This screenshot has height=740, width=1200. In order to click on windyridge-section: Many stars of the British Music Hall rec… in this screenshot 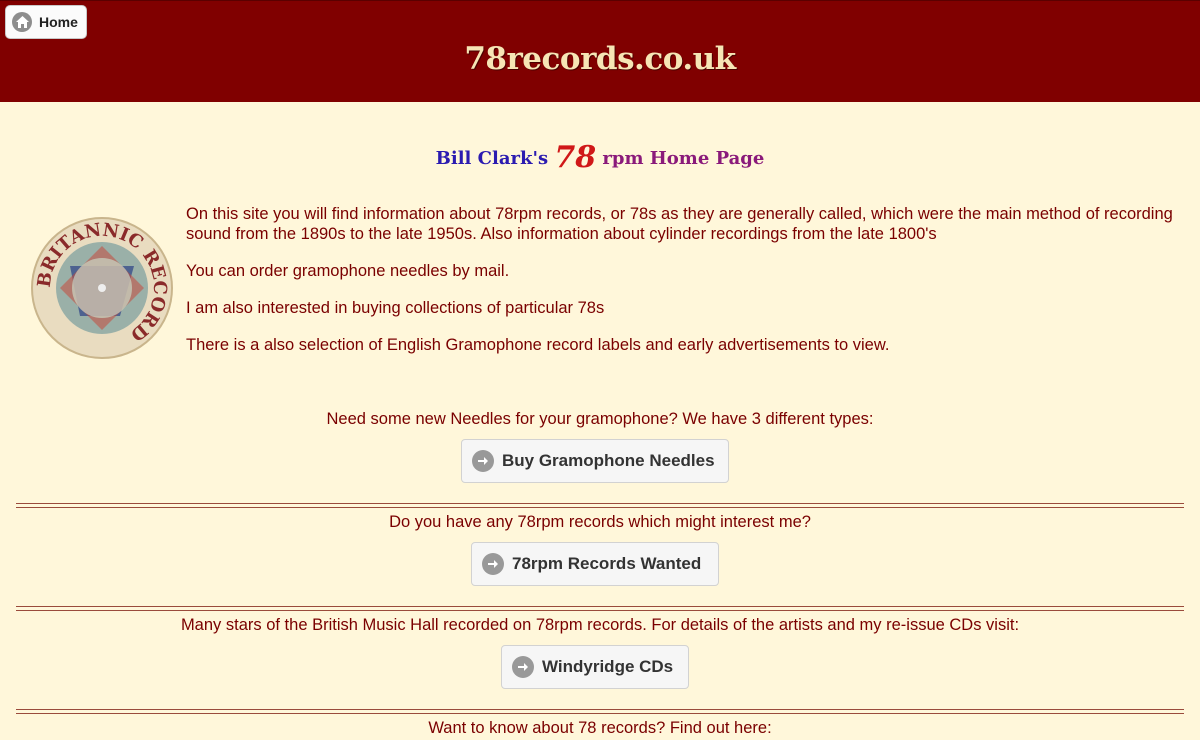, I will do `click(600, 625)`.